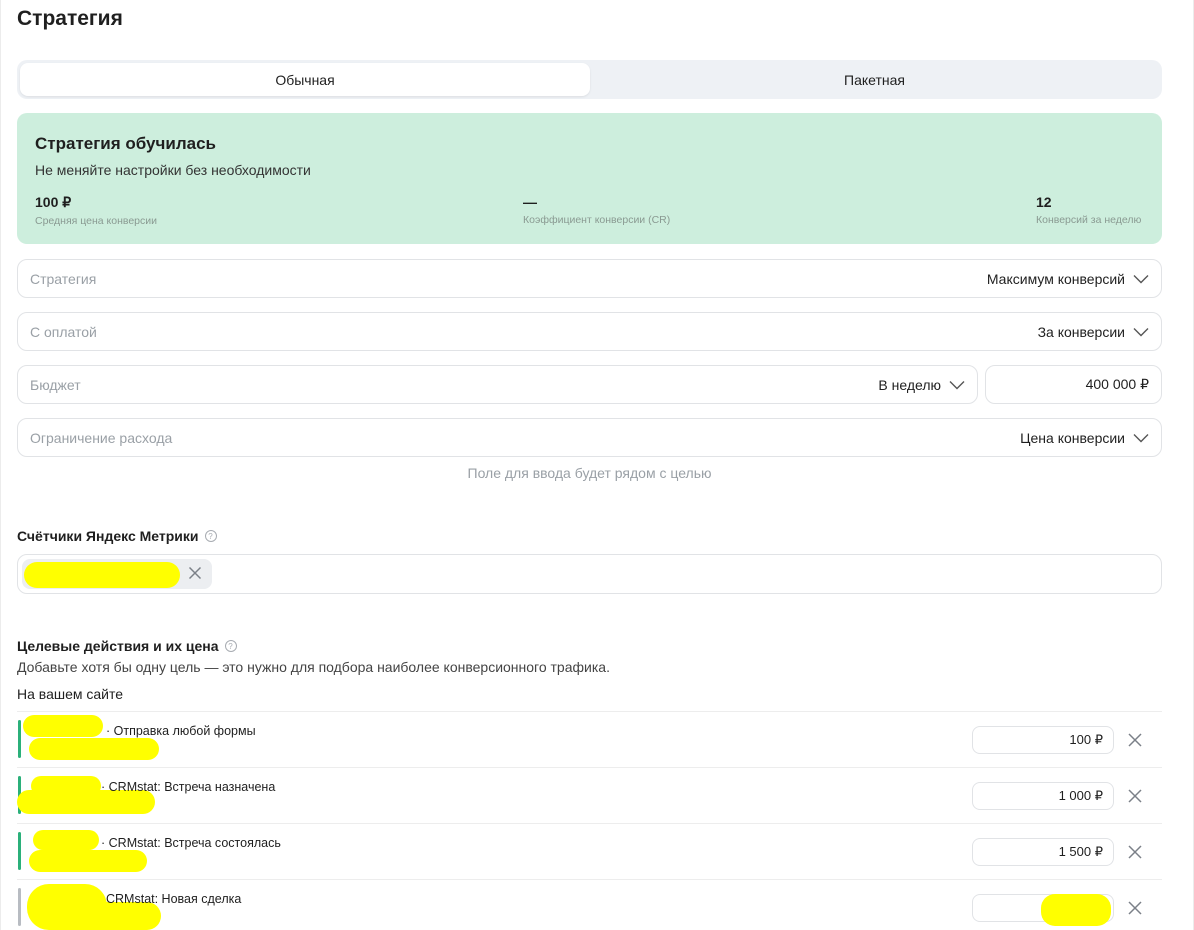 Image resolution: width=1194 pixels, height=930 pixels. I want to click on budget-amount-input: 400 000 ₽, so click(1073, 384).